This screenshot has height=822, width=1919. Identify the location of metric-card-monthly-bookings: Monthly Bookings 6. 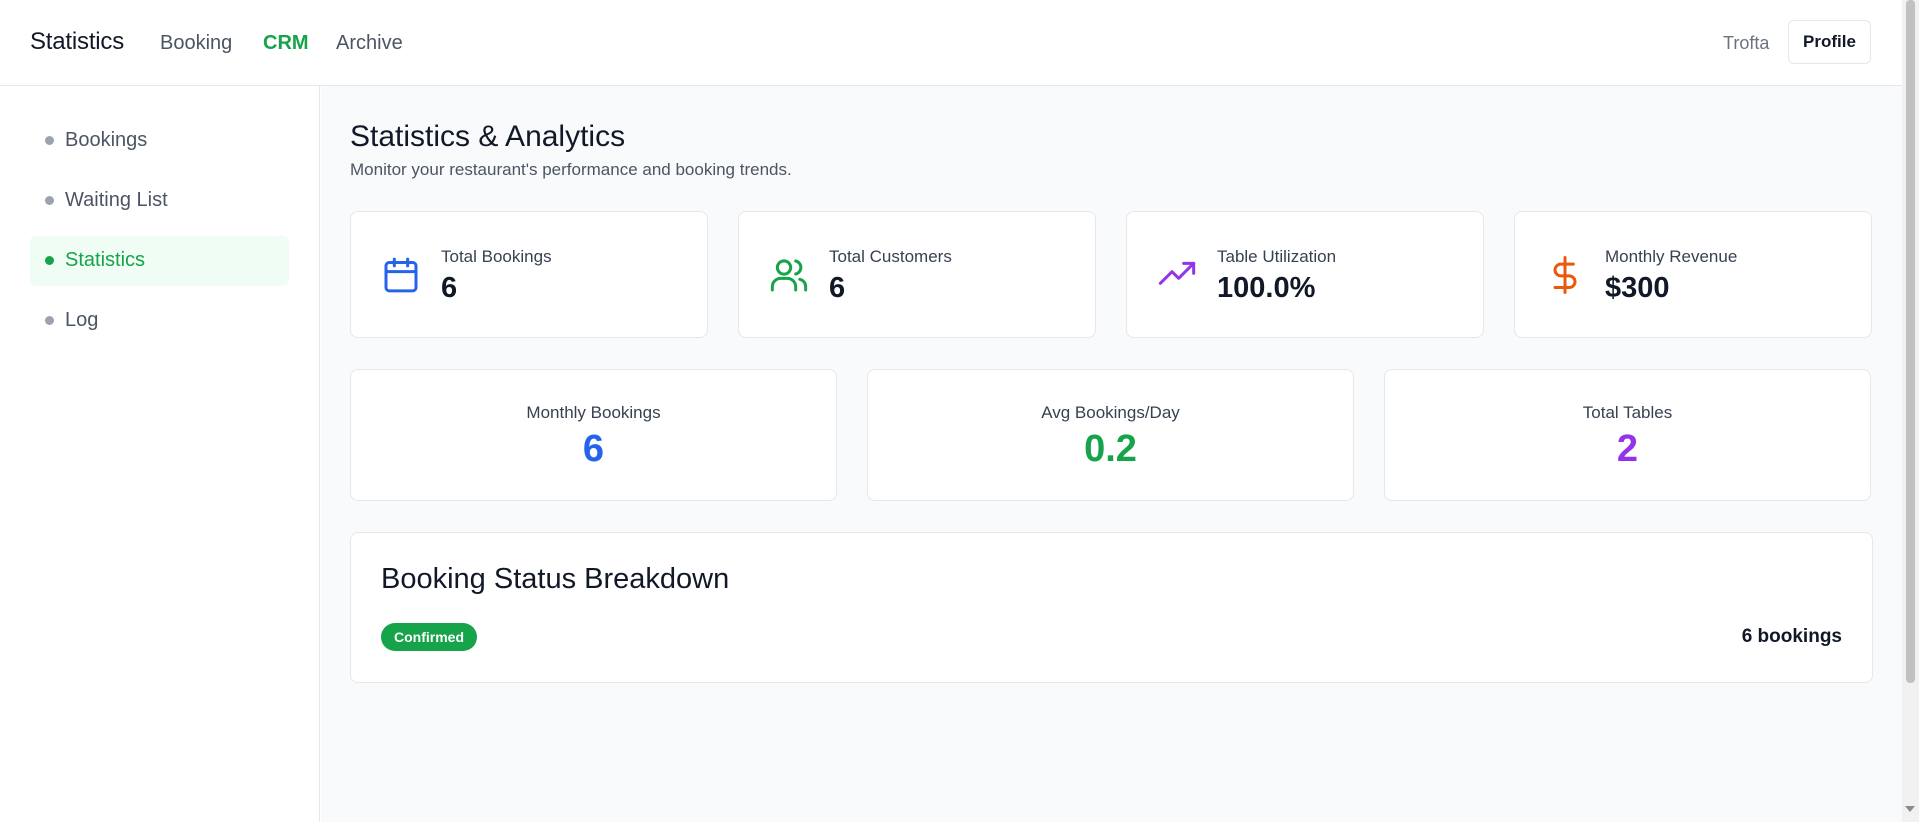
(593, 435).